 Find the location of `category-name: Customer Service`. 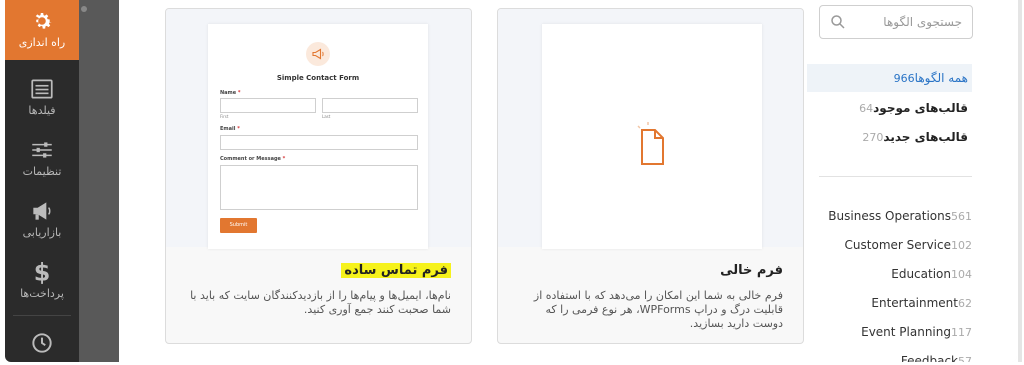

category-name: Customer Service is located at coordinates (897, 245).